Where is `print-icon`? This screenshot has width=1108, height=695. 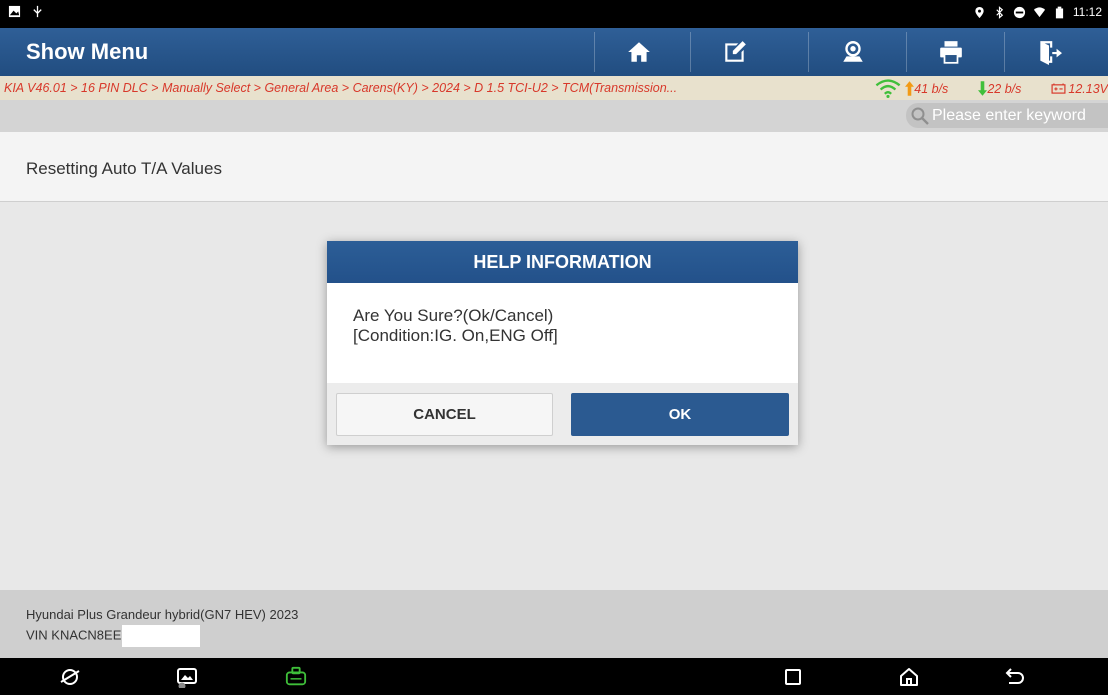 print-icon is located at coordinates (951, 52).